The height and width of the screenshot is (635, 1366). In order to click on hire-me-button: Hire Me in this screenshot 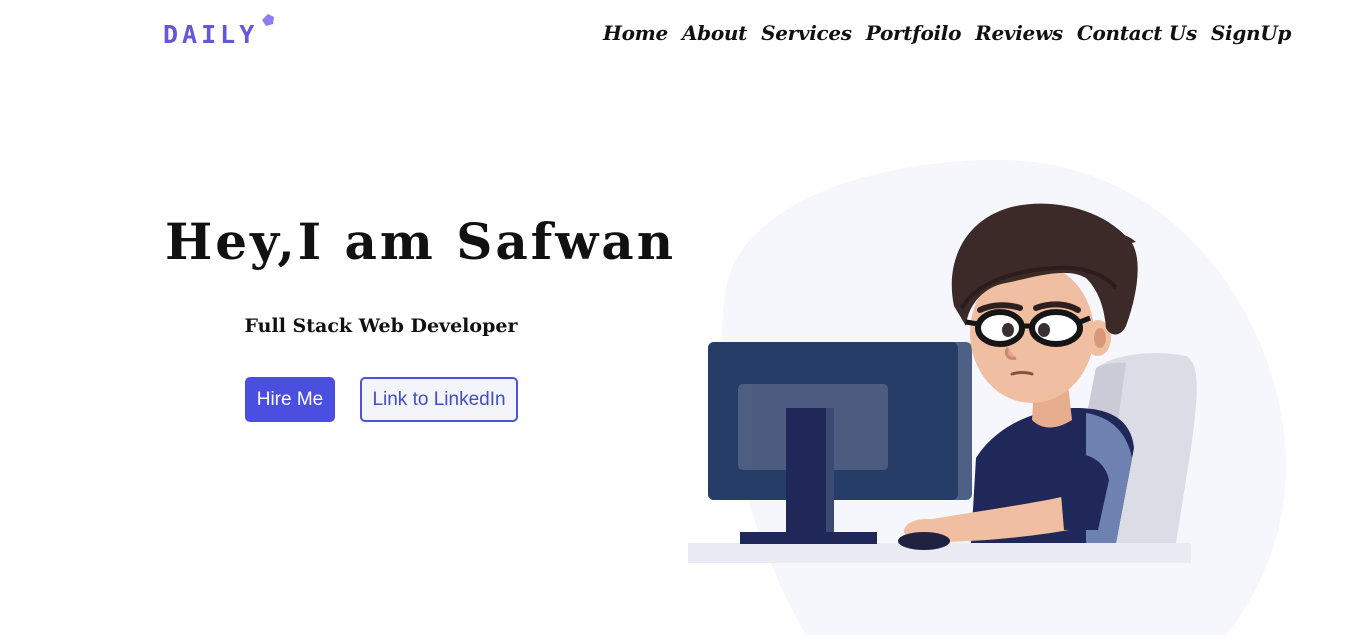, I will do `click(290, 399)`.